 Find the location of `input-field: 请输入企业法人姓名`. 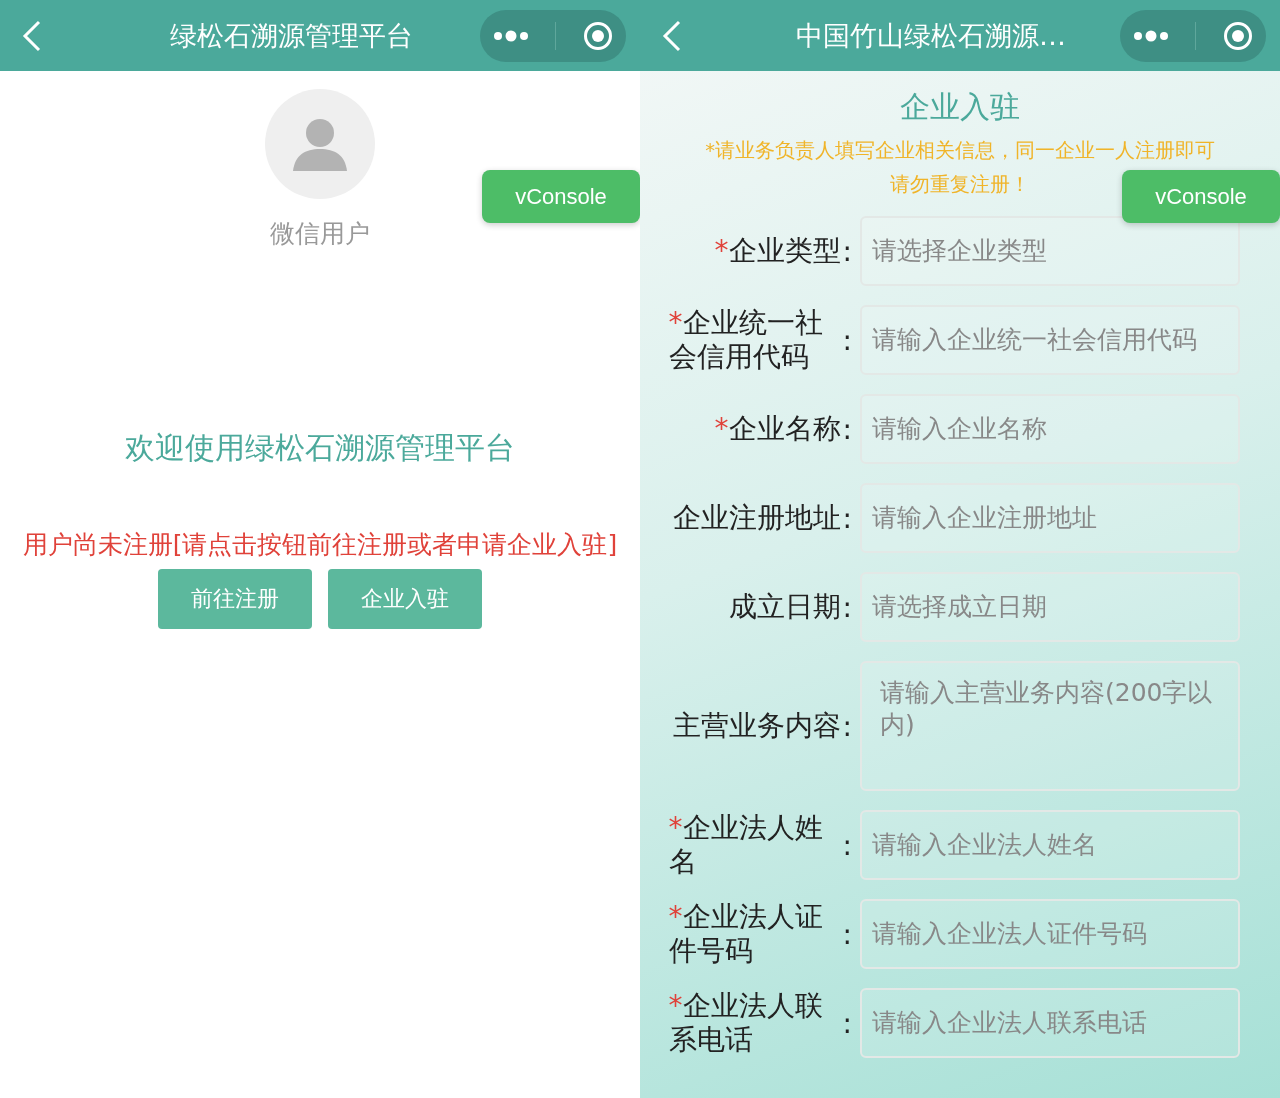

input-field: 请输入企业法人姓名 is located at coordinates (1050, 845).